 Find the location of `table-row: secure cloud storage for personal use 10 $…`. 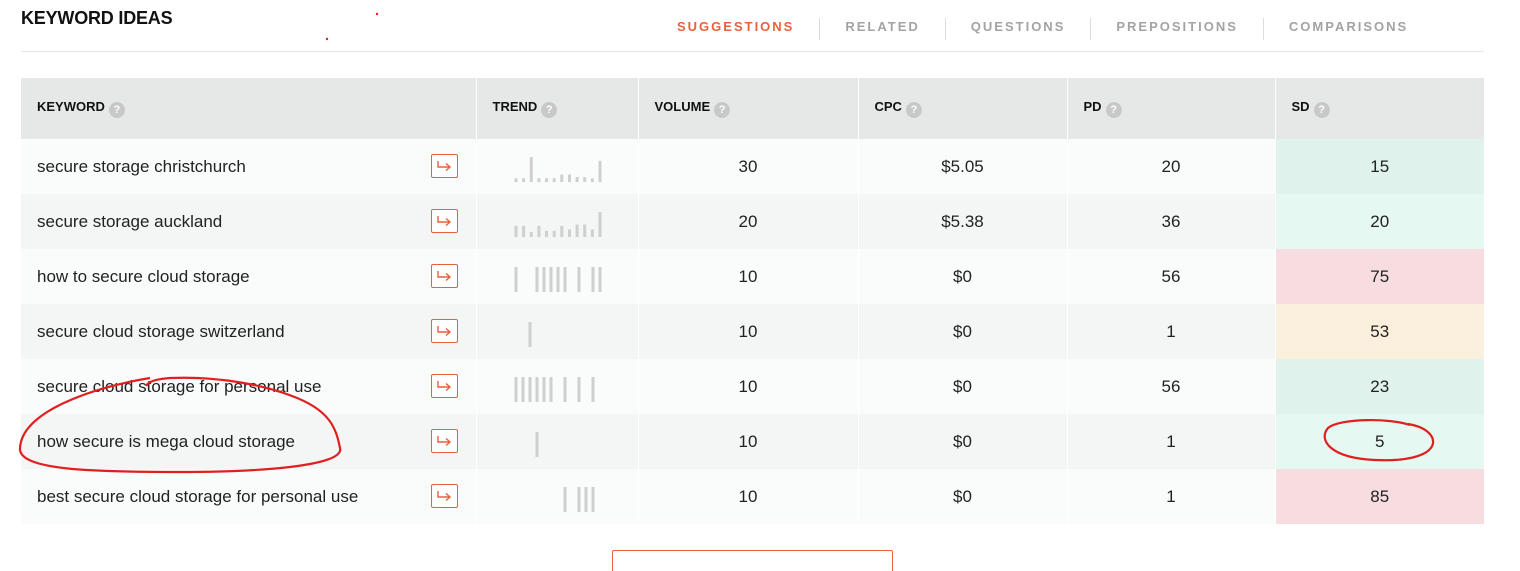

table-row: secure cloud storage for personal use 10 $… is located at coordinates (752, 386).